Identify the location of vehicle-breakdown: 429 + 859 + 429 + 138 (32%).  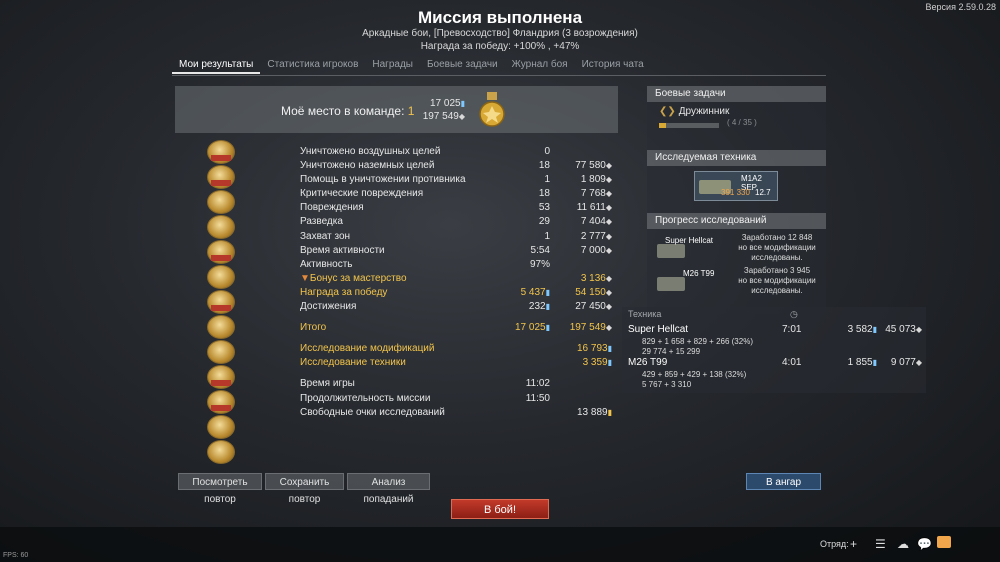
(694, 374).